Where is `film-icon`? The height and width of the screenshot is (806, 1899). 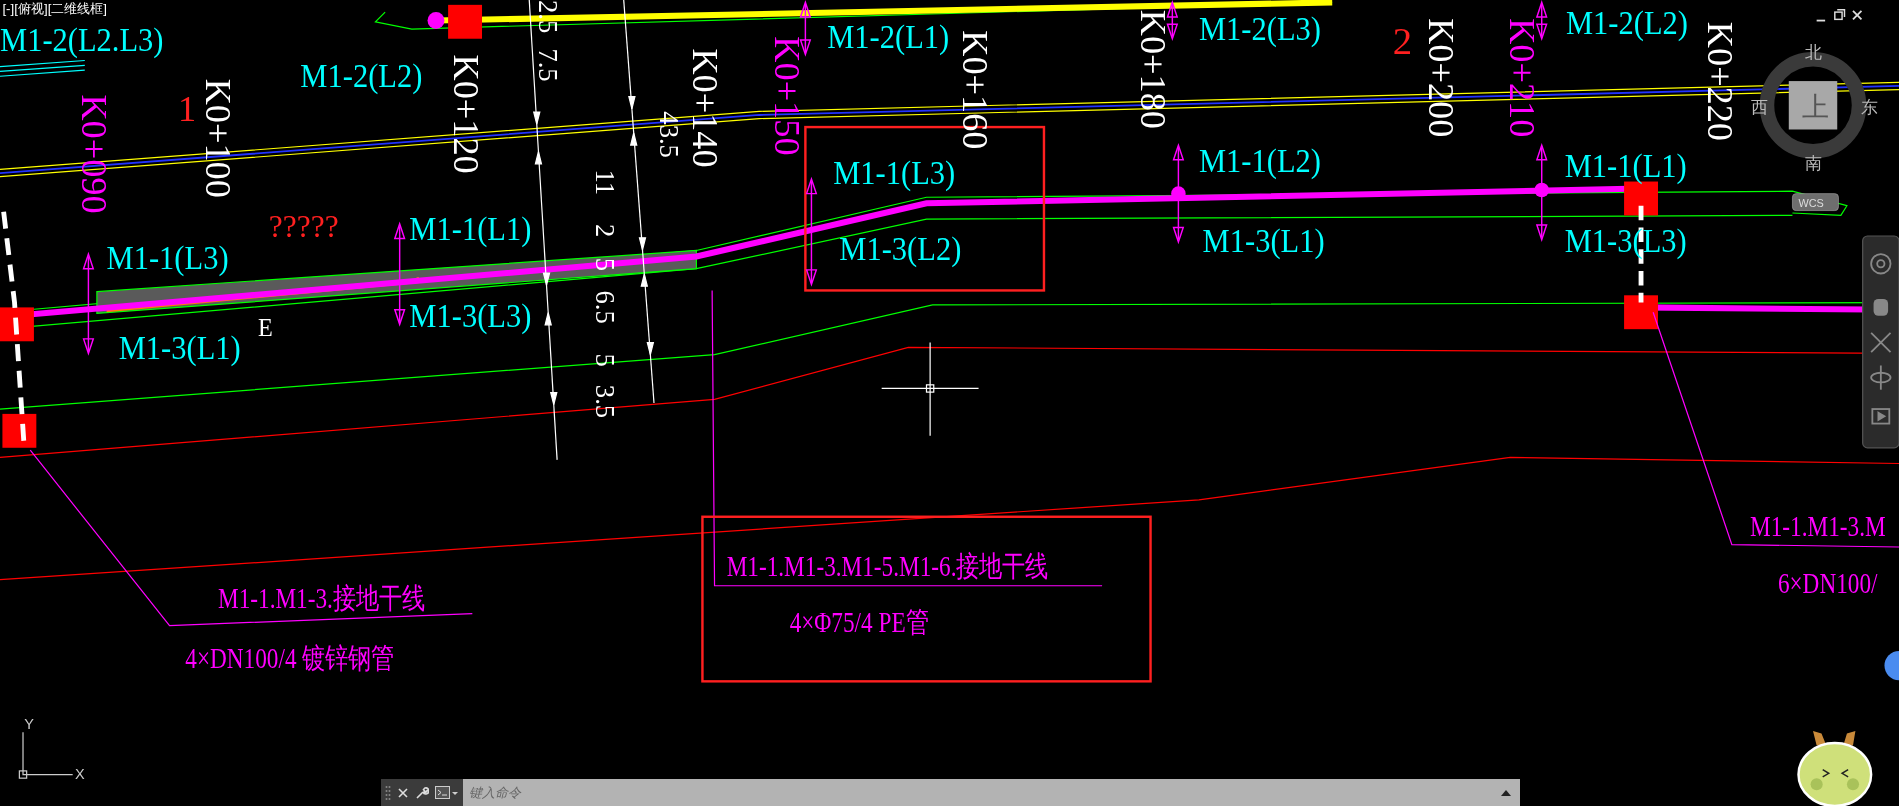
film-icon is located at coordinates (1881, 416).